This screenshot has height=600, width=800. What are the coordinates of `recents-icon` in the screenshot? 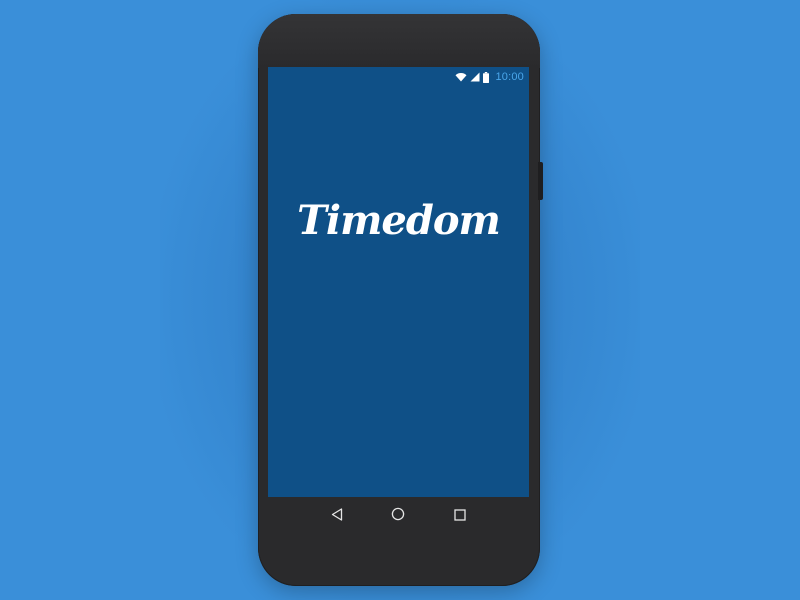 It's located at (460, 515).